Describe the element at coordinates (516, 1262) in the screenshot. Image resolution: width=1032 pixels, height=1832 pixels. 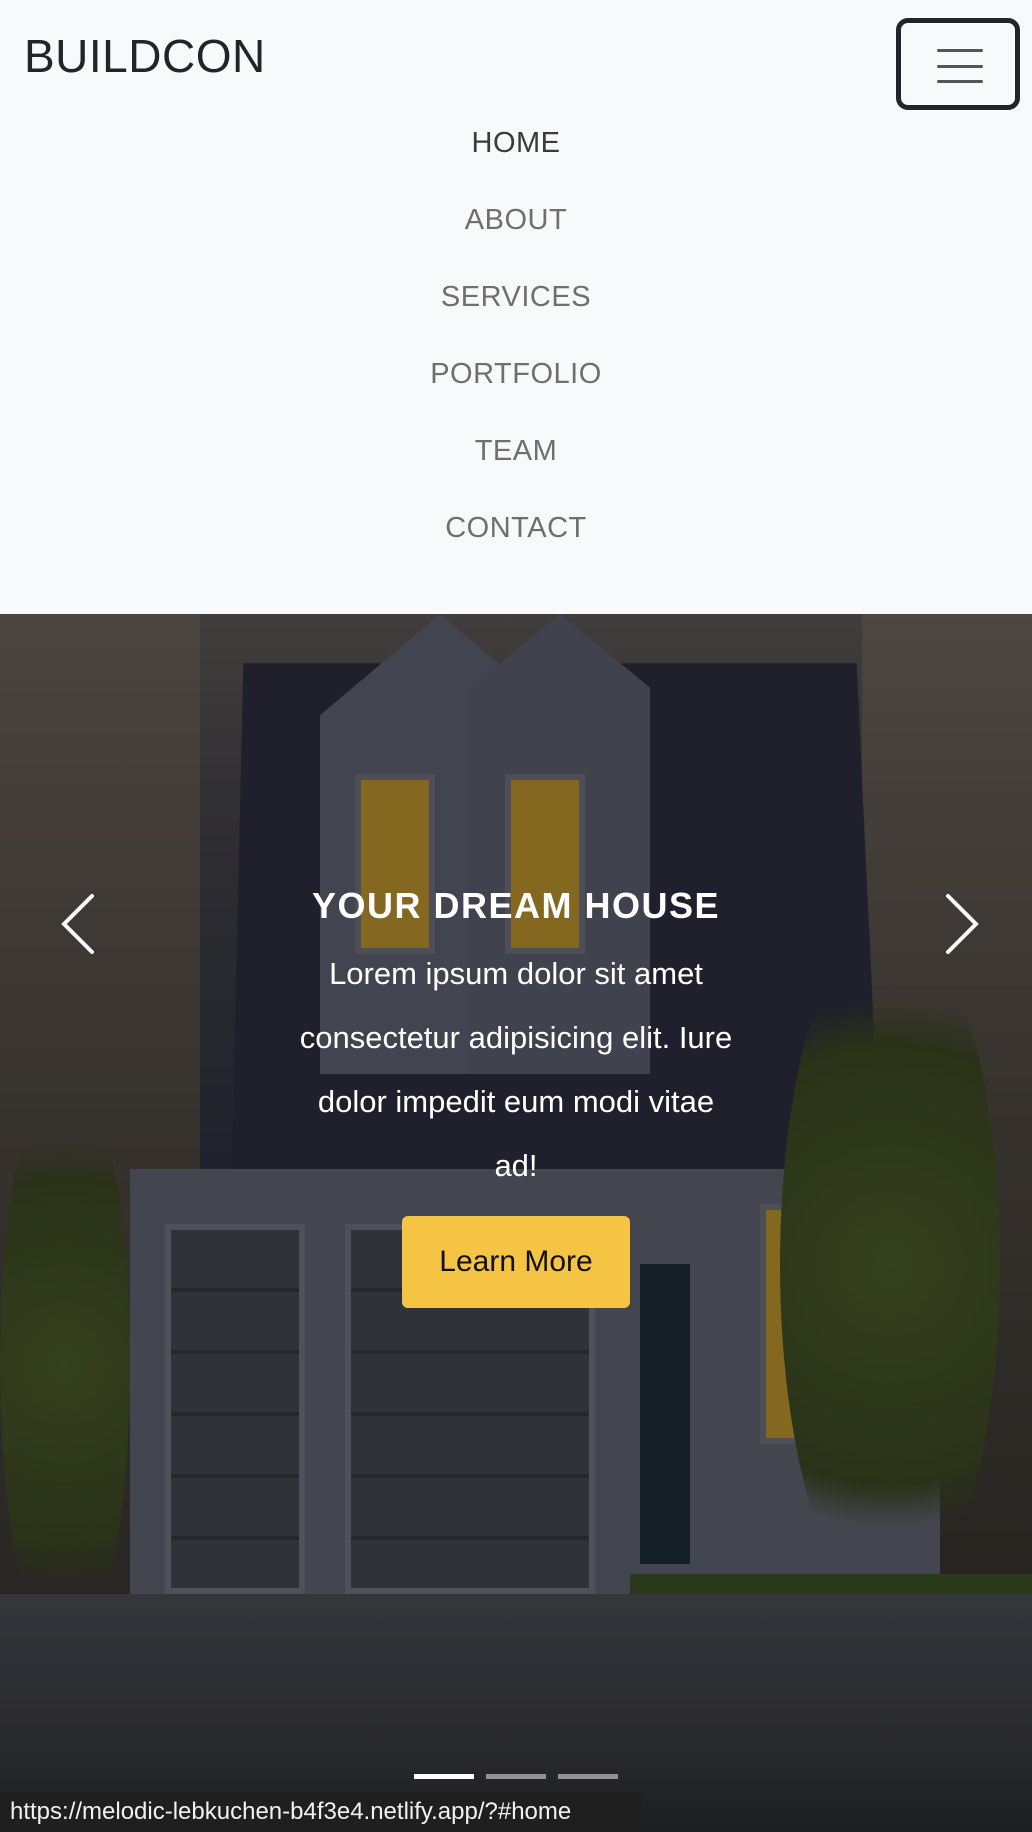
I see `learn-more-button: Learn More` at that location.